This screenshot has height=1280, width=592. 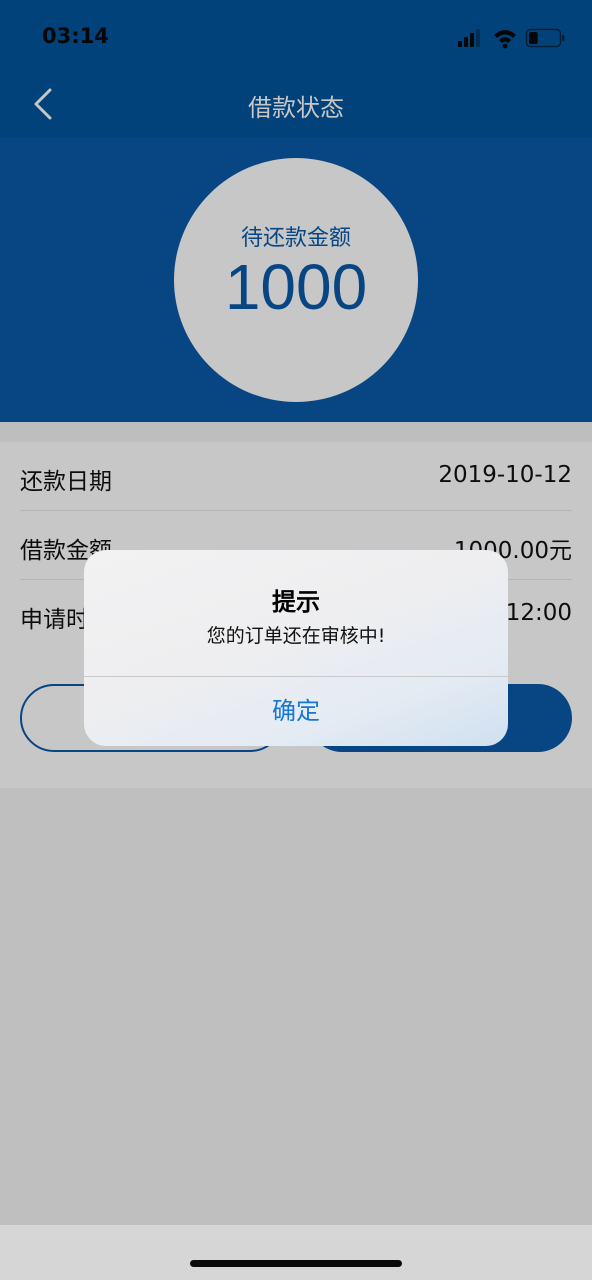 What do you see at coordinates (296, 636) in the screenshot?
I see `dialog-message: 您的订单还在审核中!` at bounding box center [296, 636].